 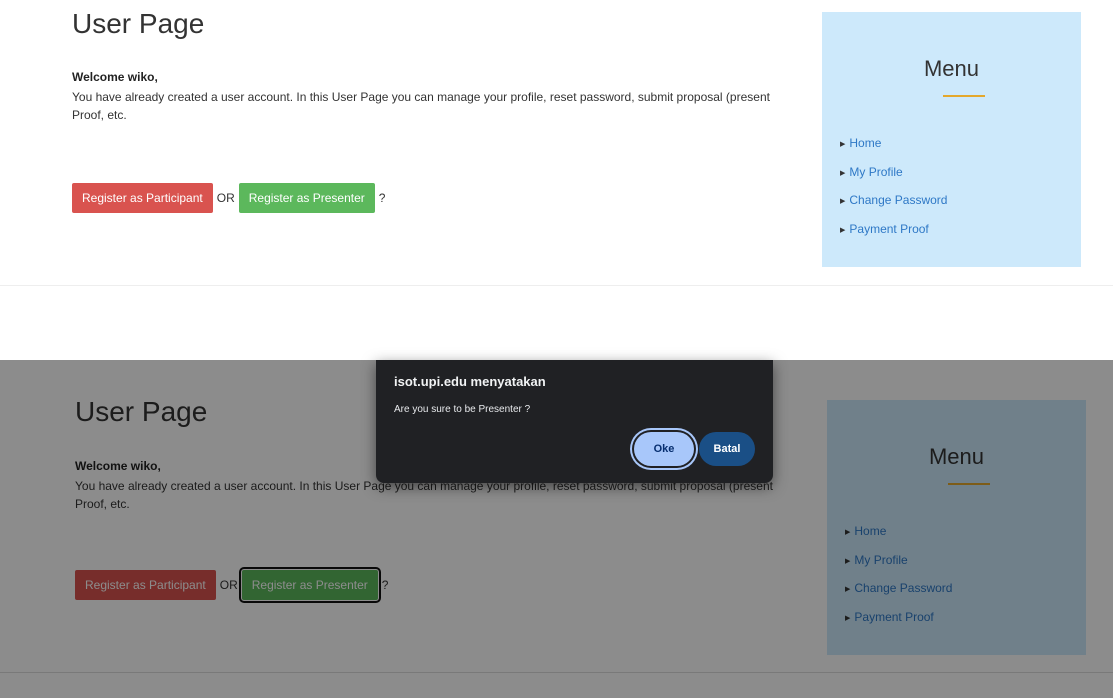 What do you see at coordinates (462, 409) in the screenshot?
I see `dialog-message: Are you sure to be Presenter ?` at bounding box center [462, 409].